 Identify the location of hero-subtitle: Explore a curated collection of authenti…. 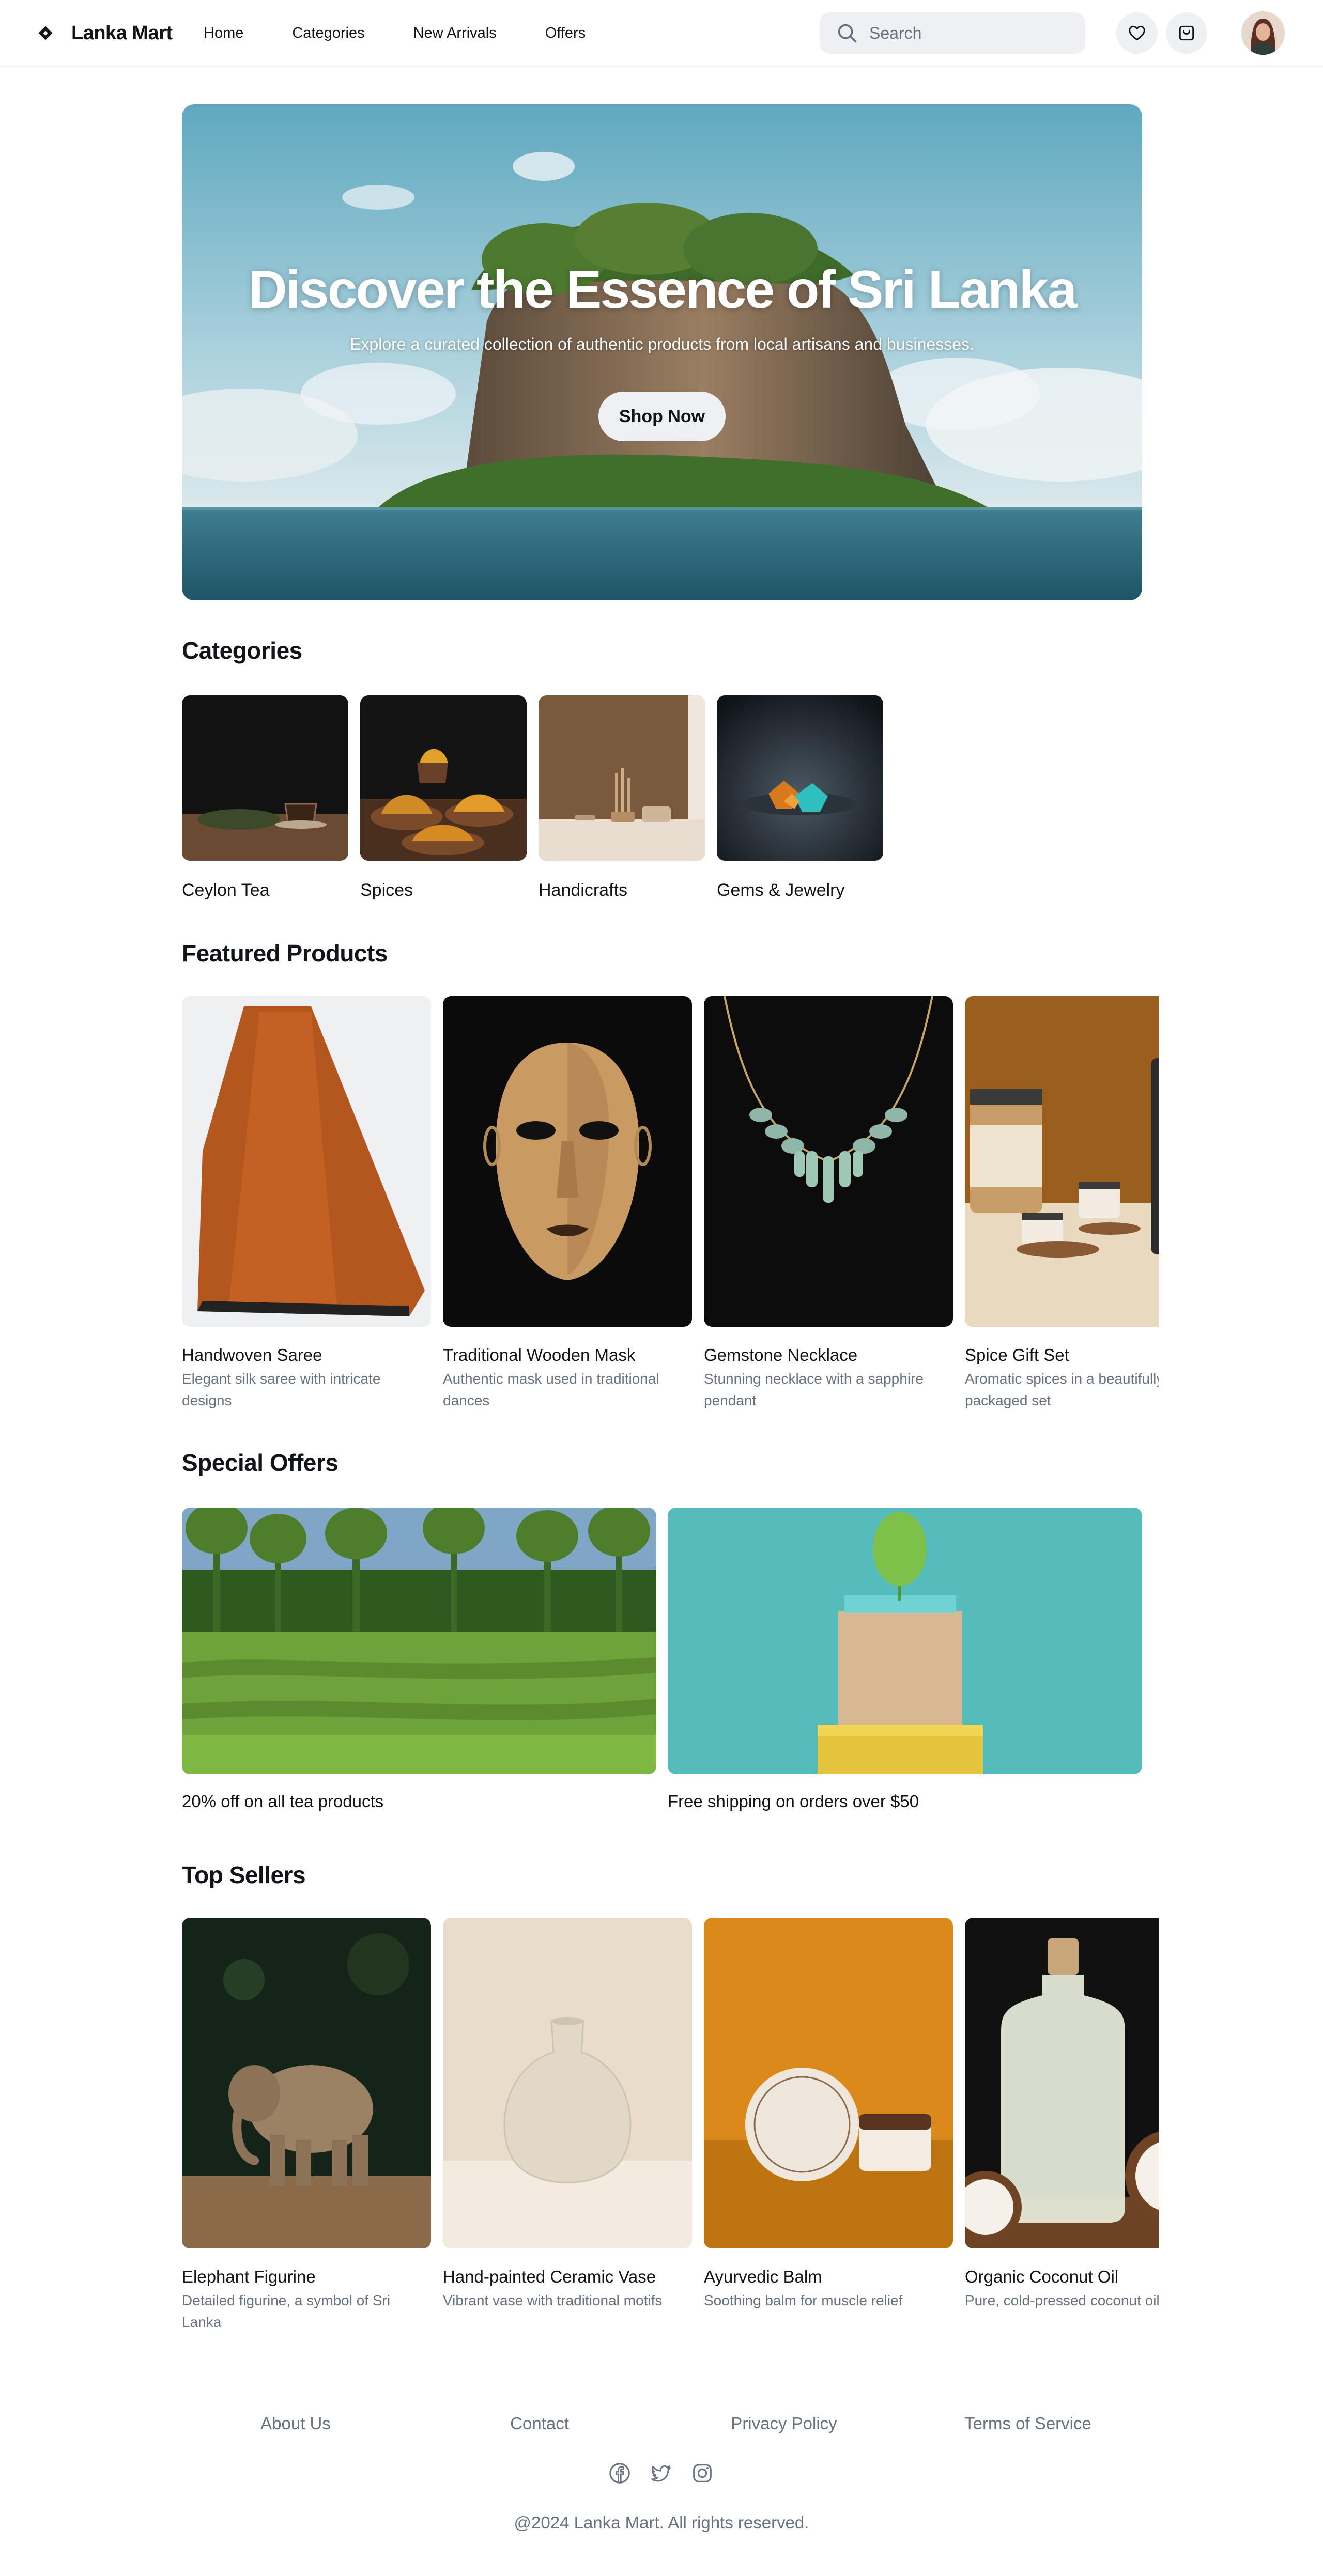
(662, 344).